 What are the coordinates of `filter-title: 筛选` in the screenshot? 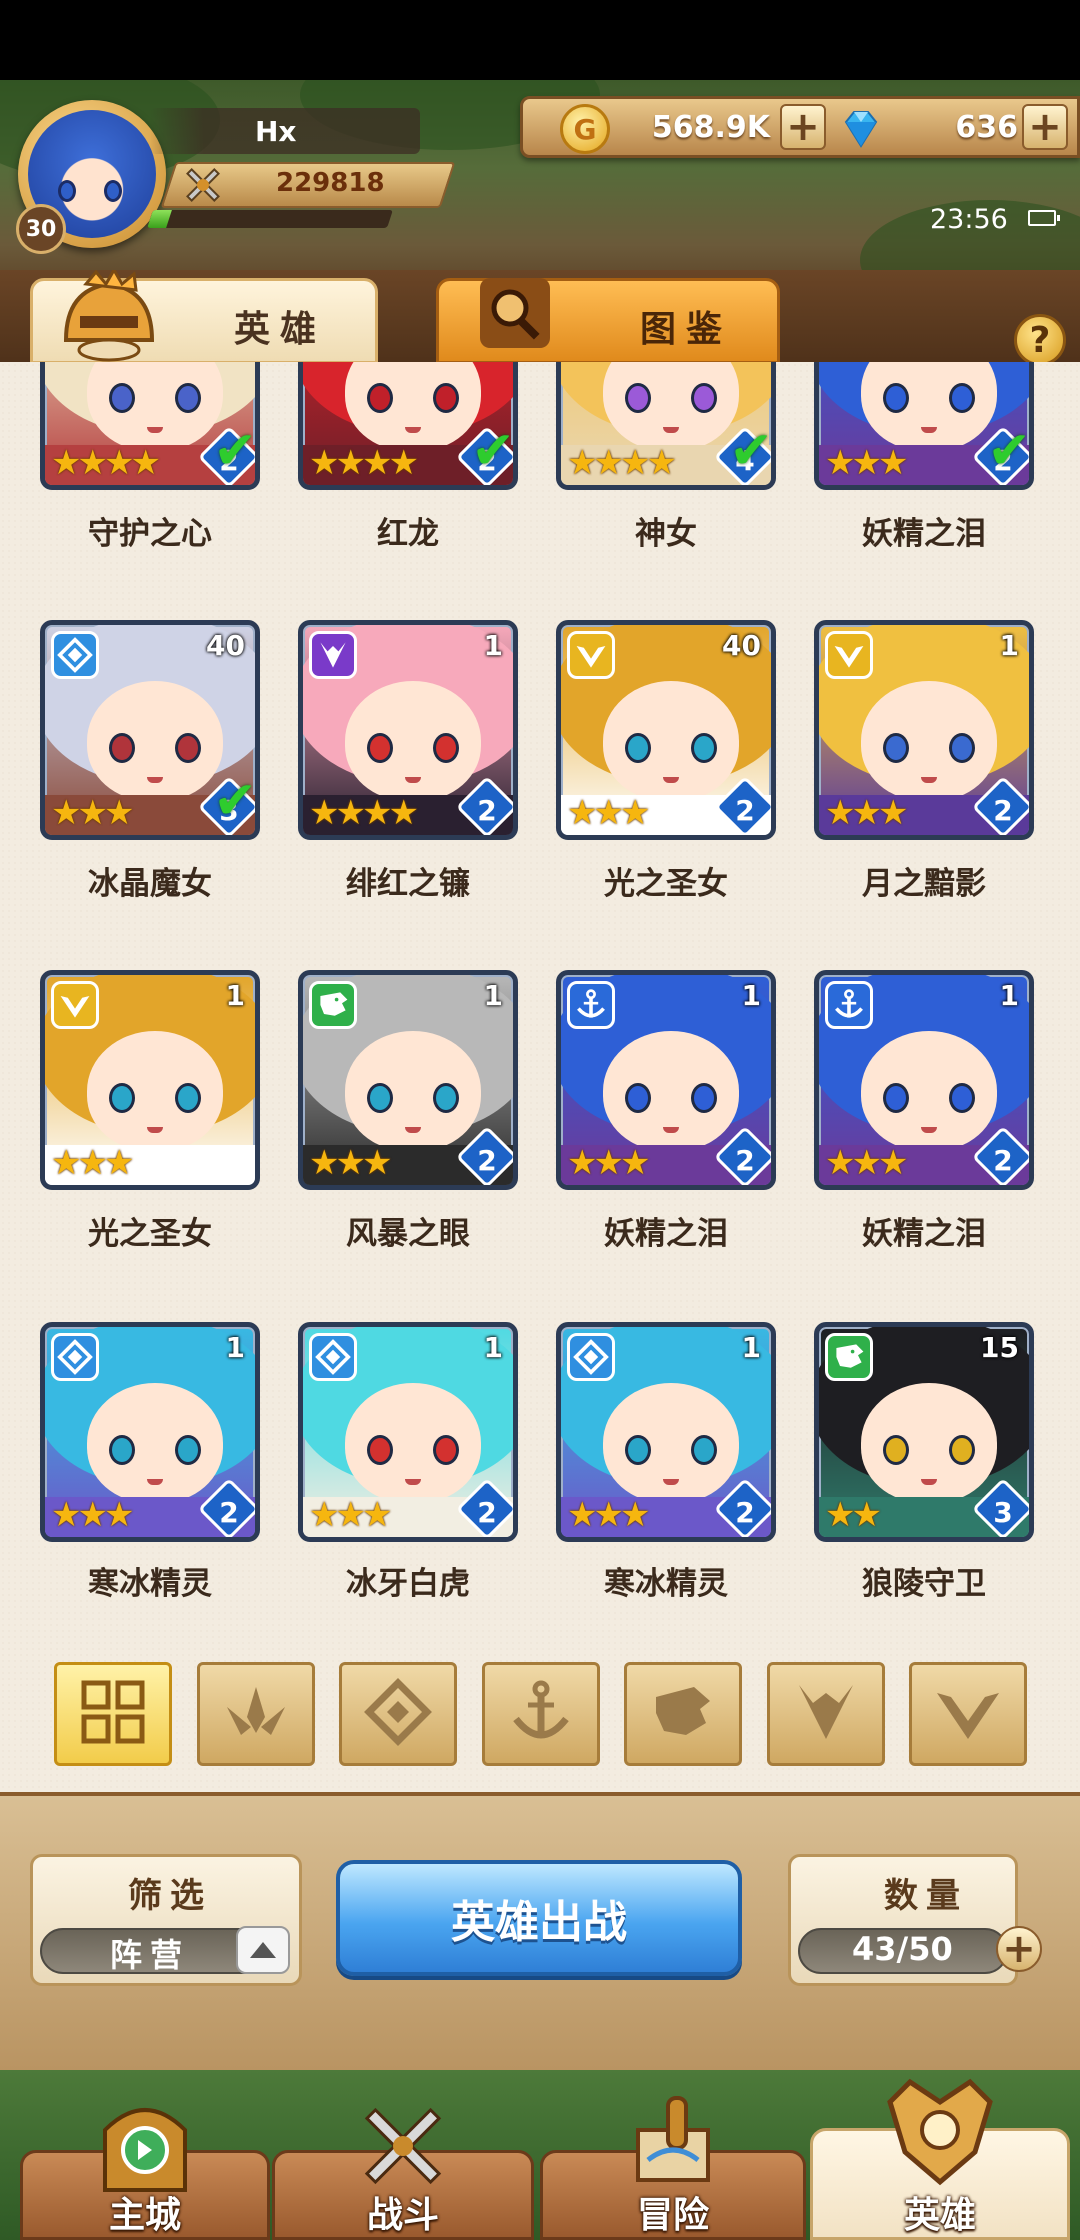 It's located at (170, 1896).